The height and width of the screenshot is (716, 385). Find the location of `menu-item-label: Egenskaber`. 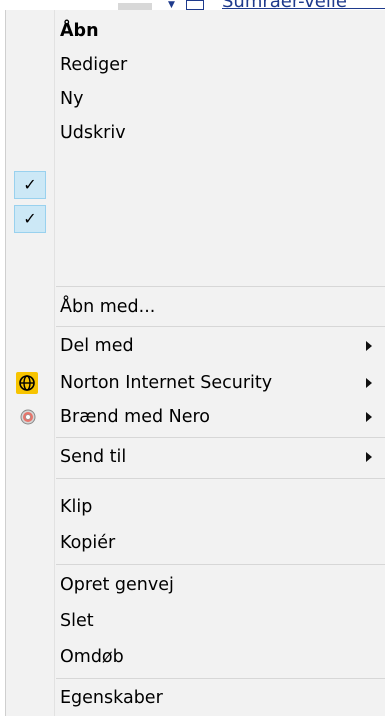

menu-item-label: Egenskaber is located at coordinates (111, 698).